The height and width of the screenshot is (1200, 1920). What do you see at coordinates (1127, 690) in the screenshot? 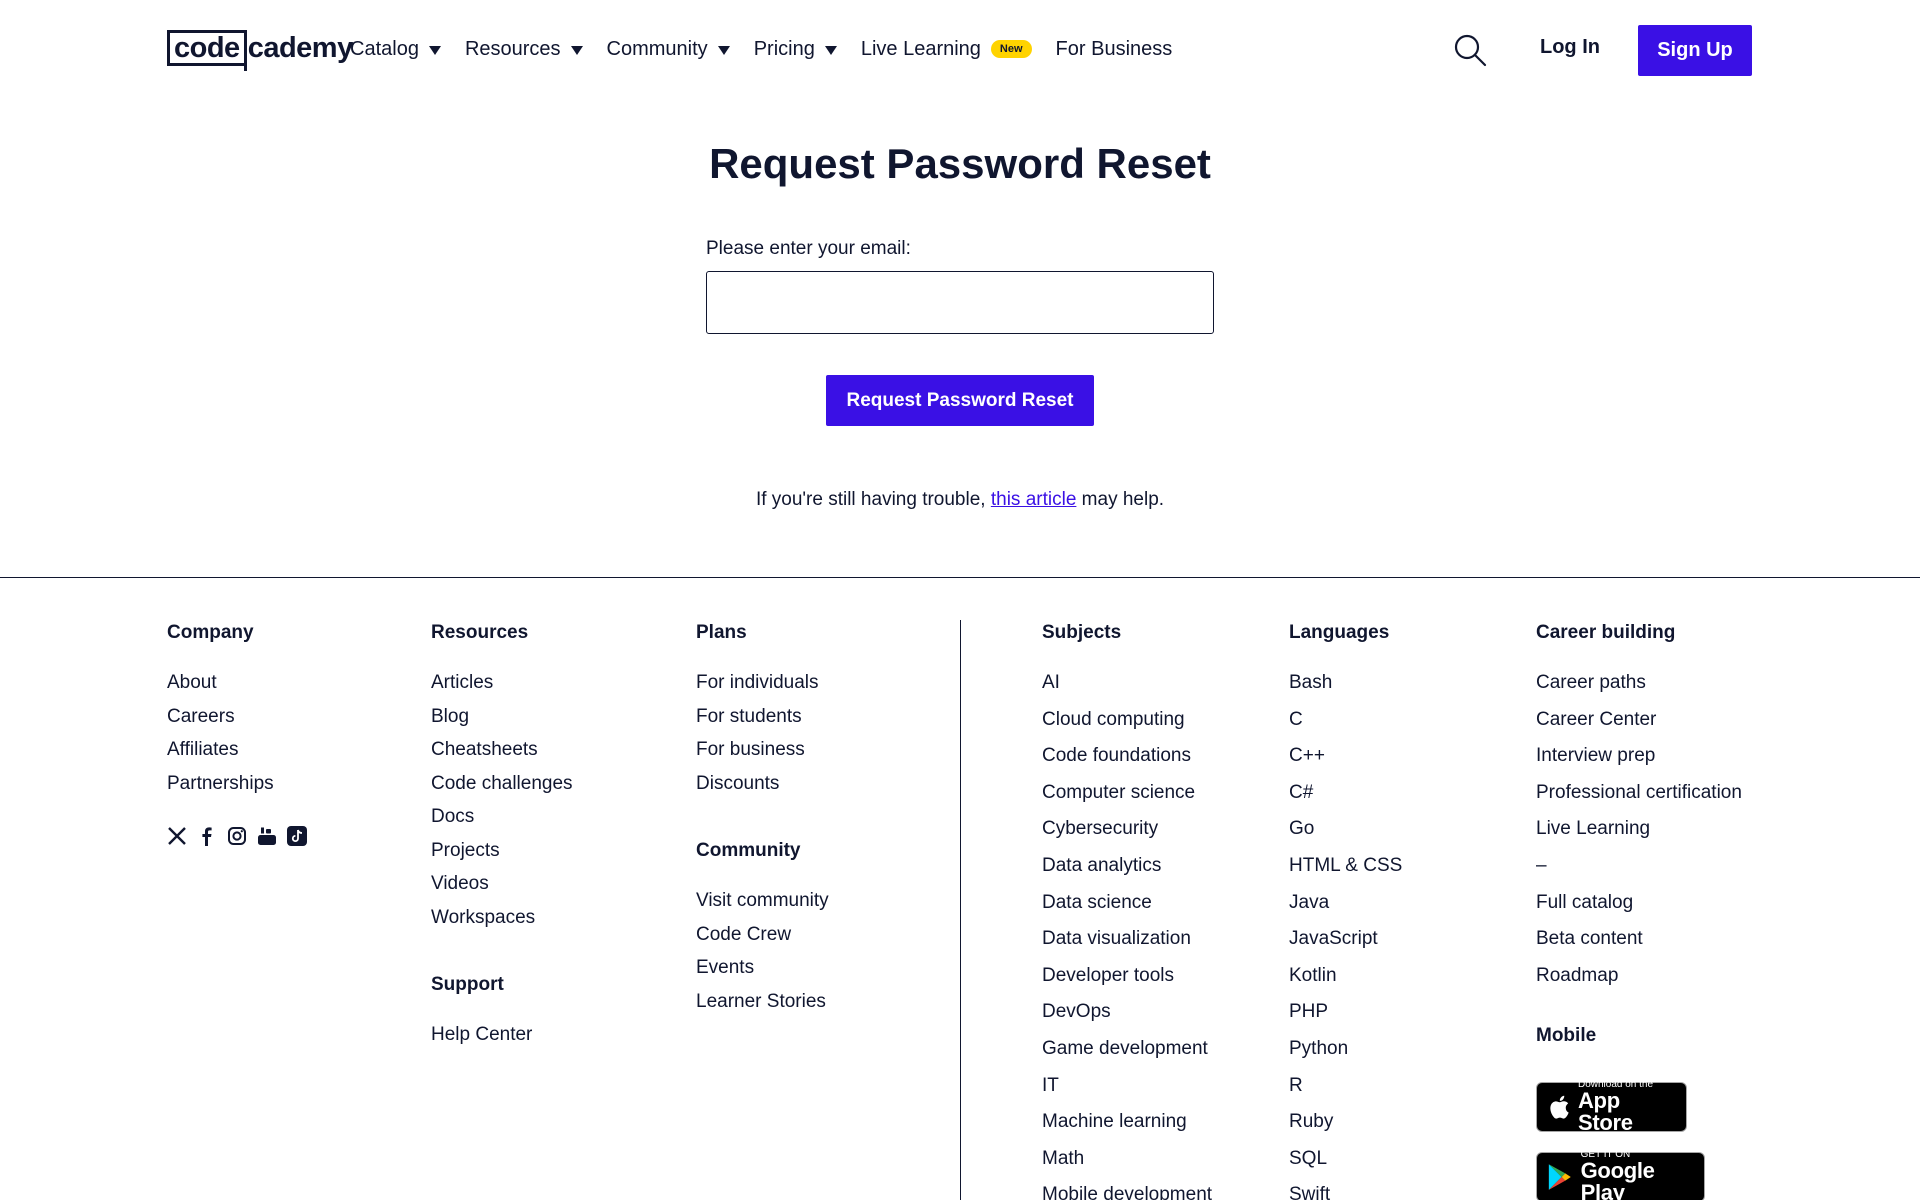
I see `footer-link: AI` at bounding box center [1127, 690].